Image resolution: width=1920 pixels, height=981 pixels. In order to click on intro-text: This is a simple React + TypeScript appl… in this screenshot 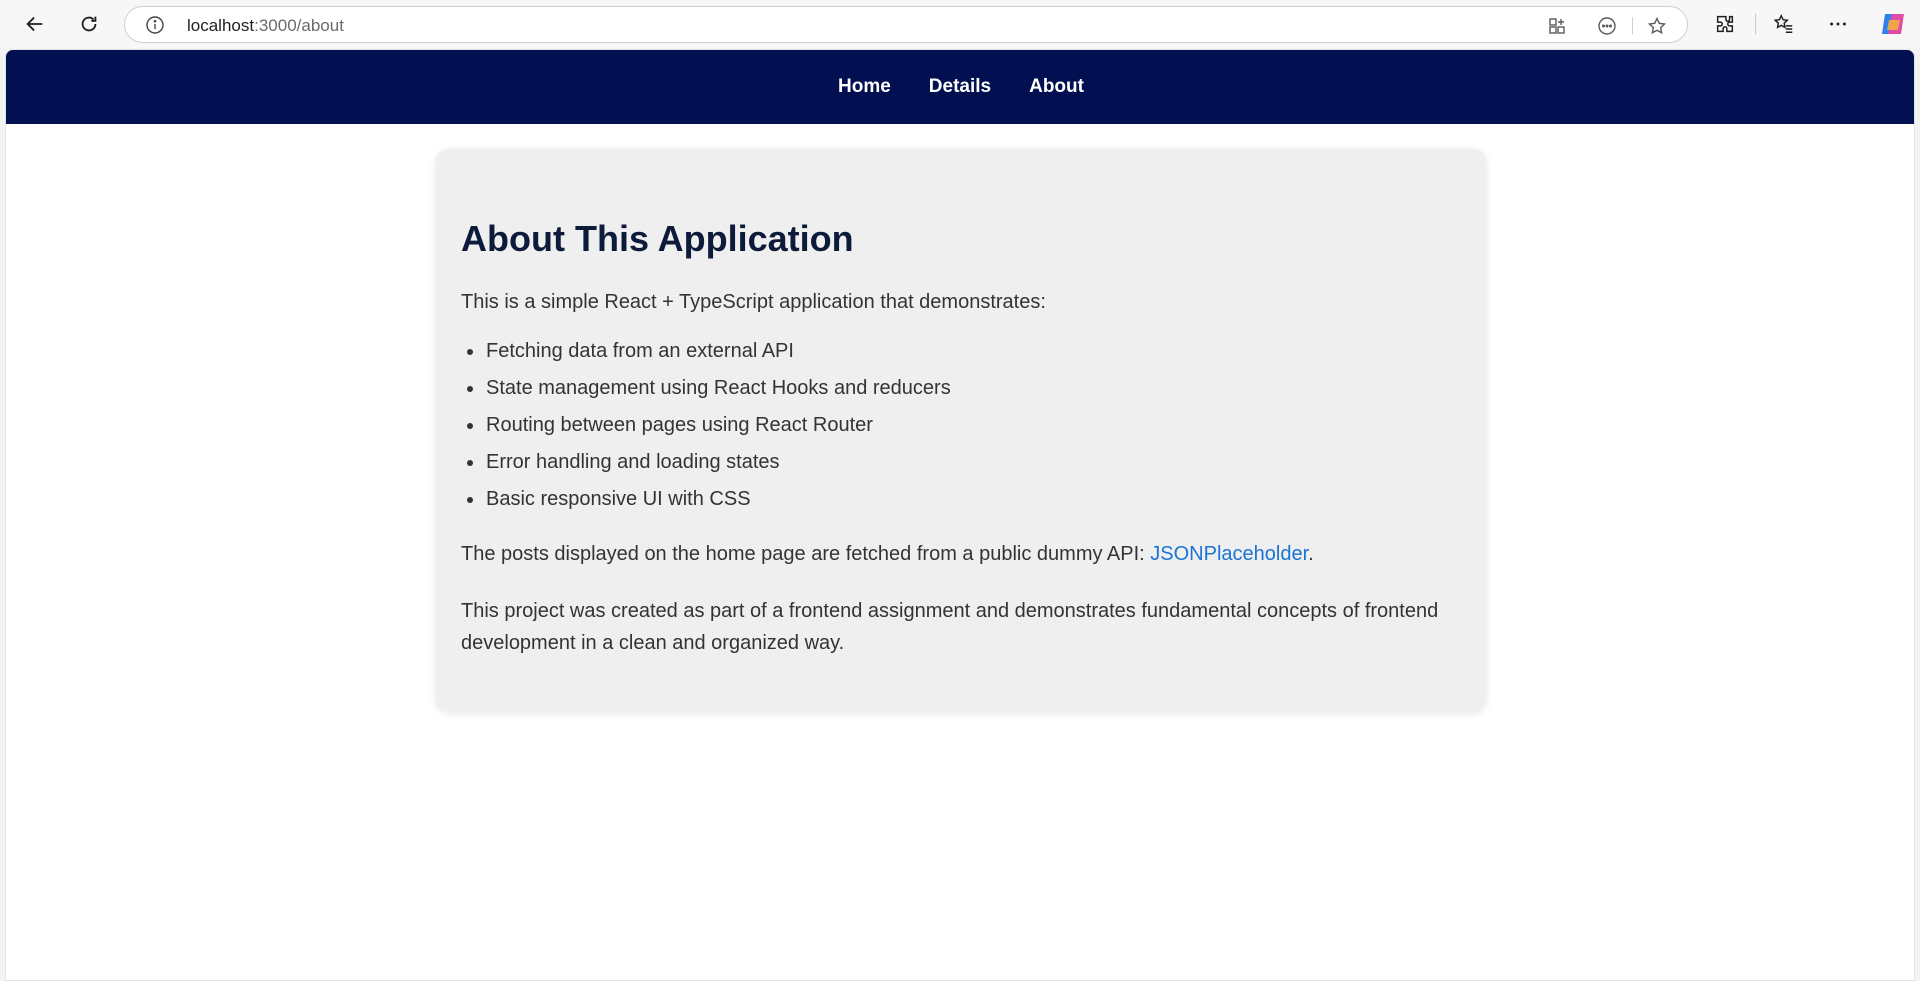, I will do `click(753, 302)`.